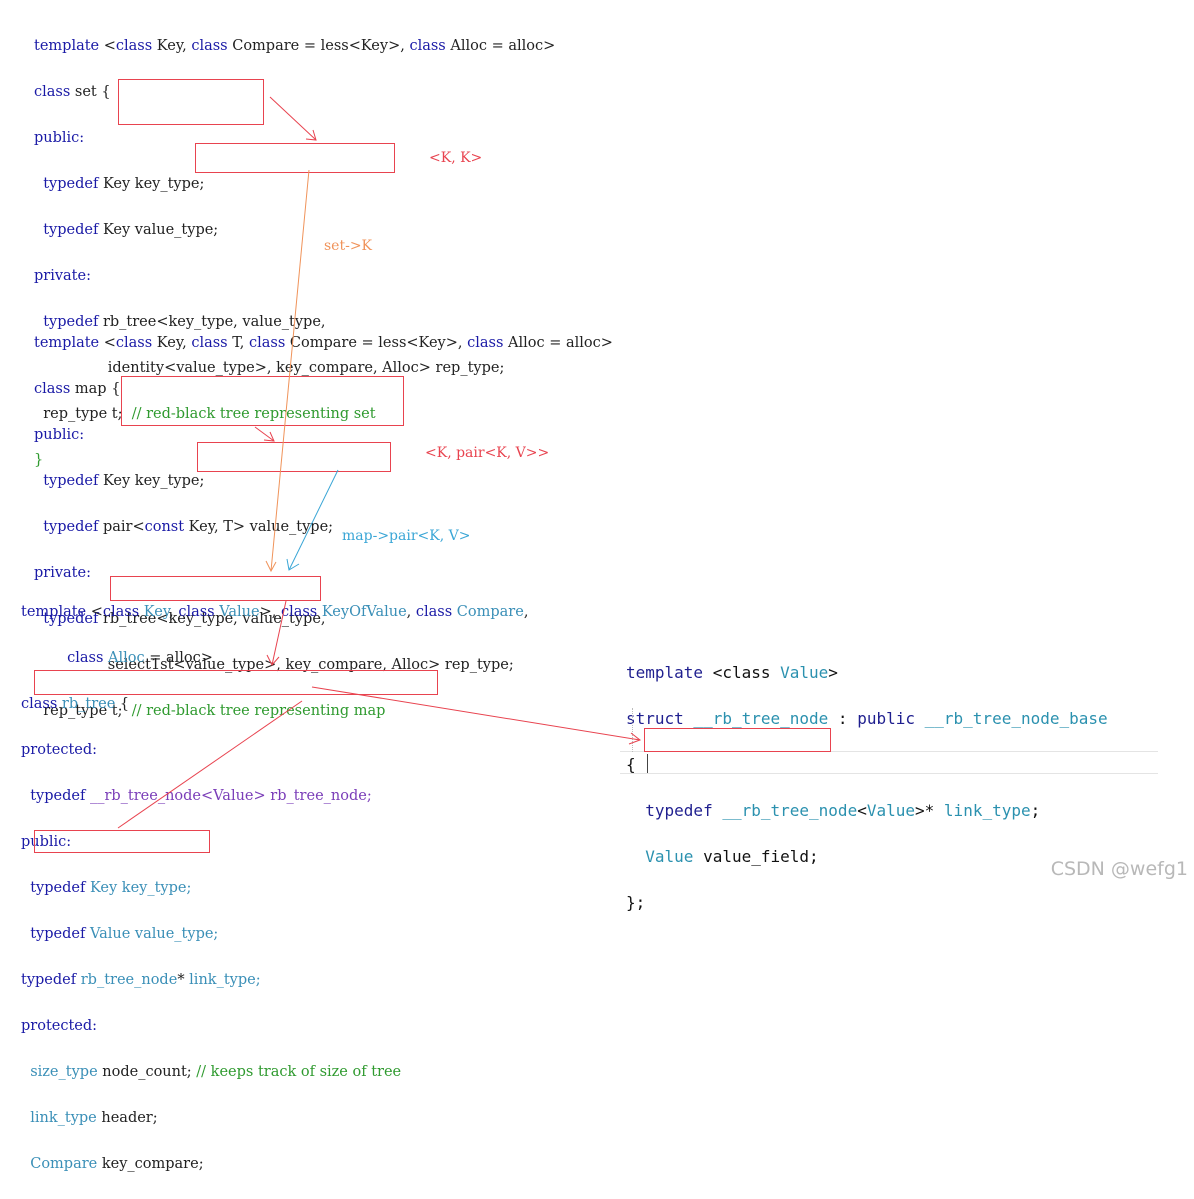 This screenshot has width=1194, height=1199. I want to click on rbtree-line-valuetype: typedef Value value_type;, so click(124, 934).